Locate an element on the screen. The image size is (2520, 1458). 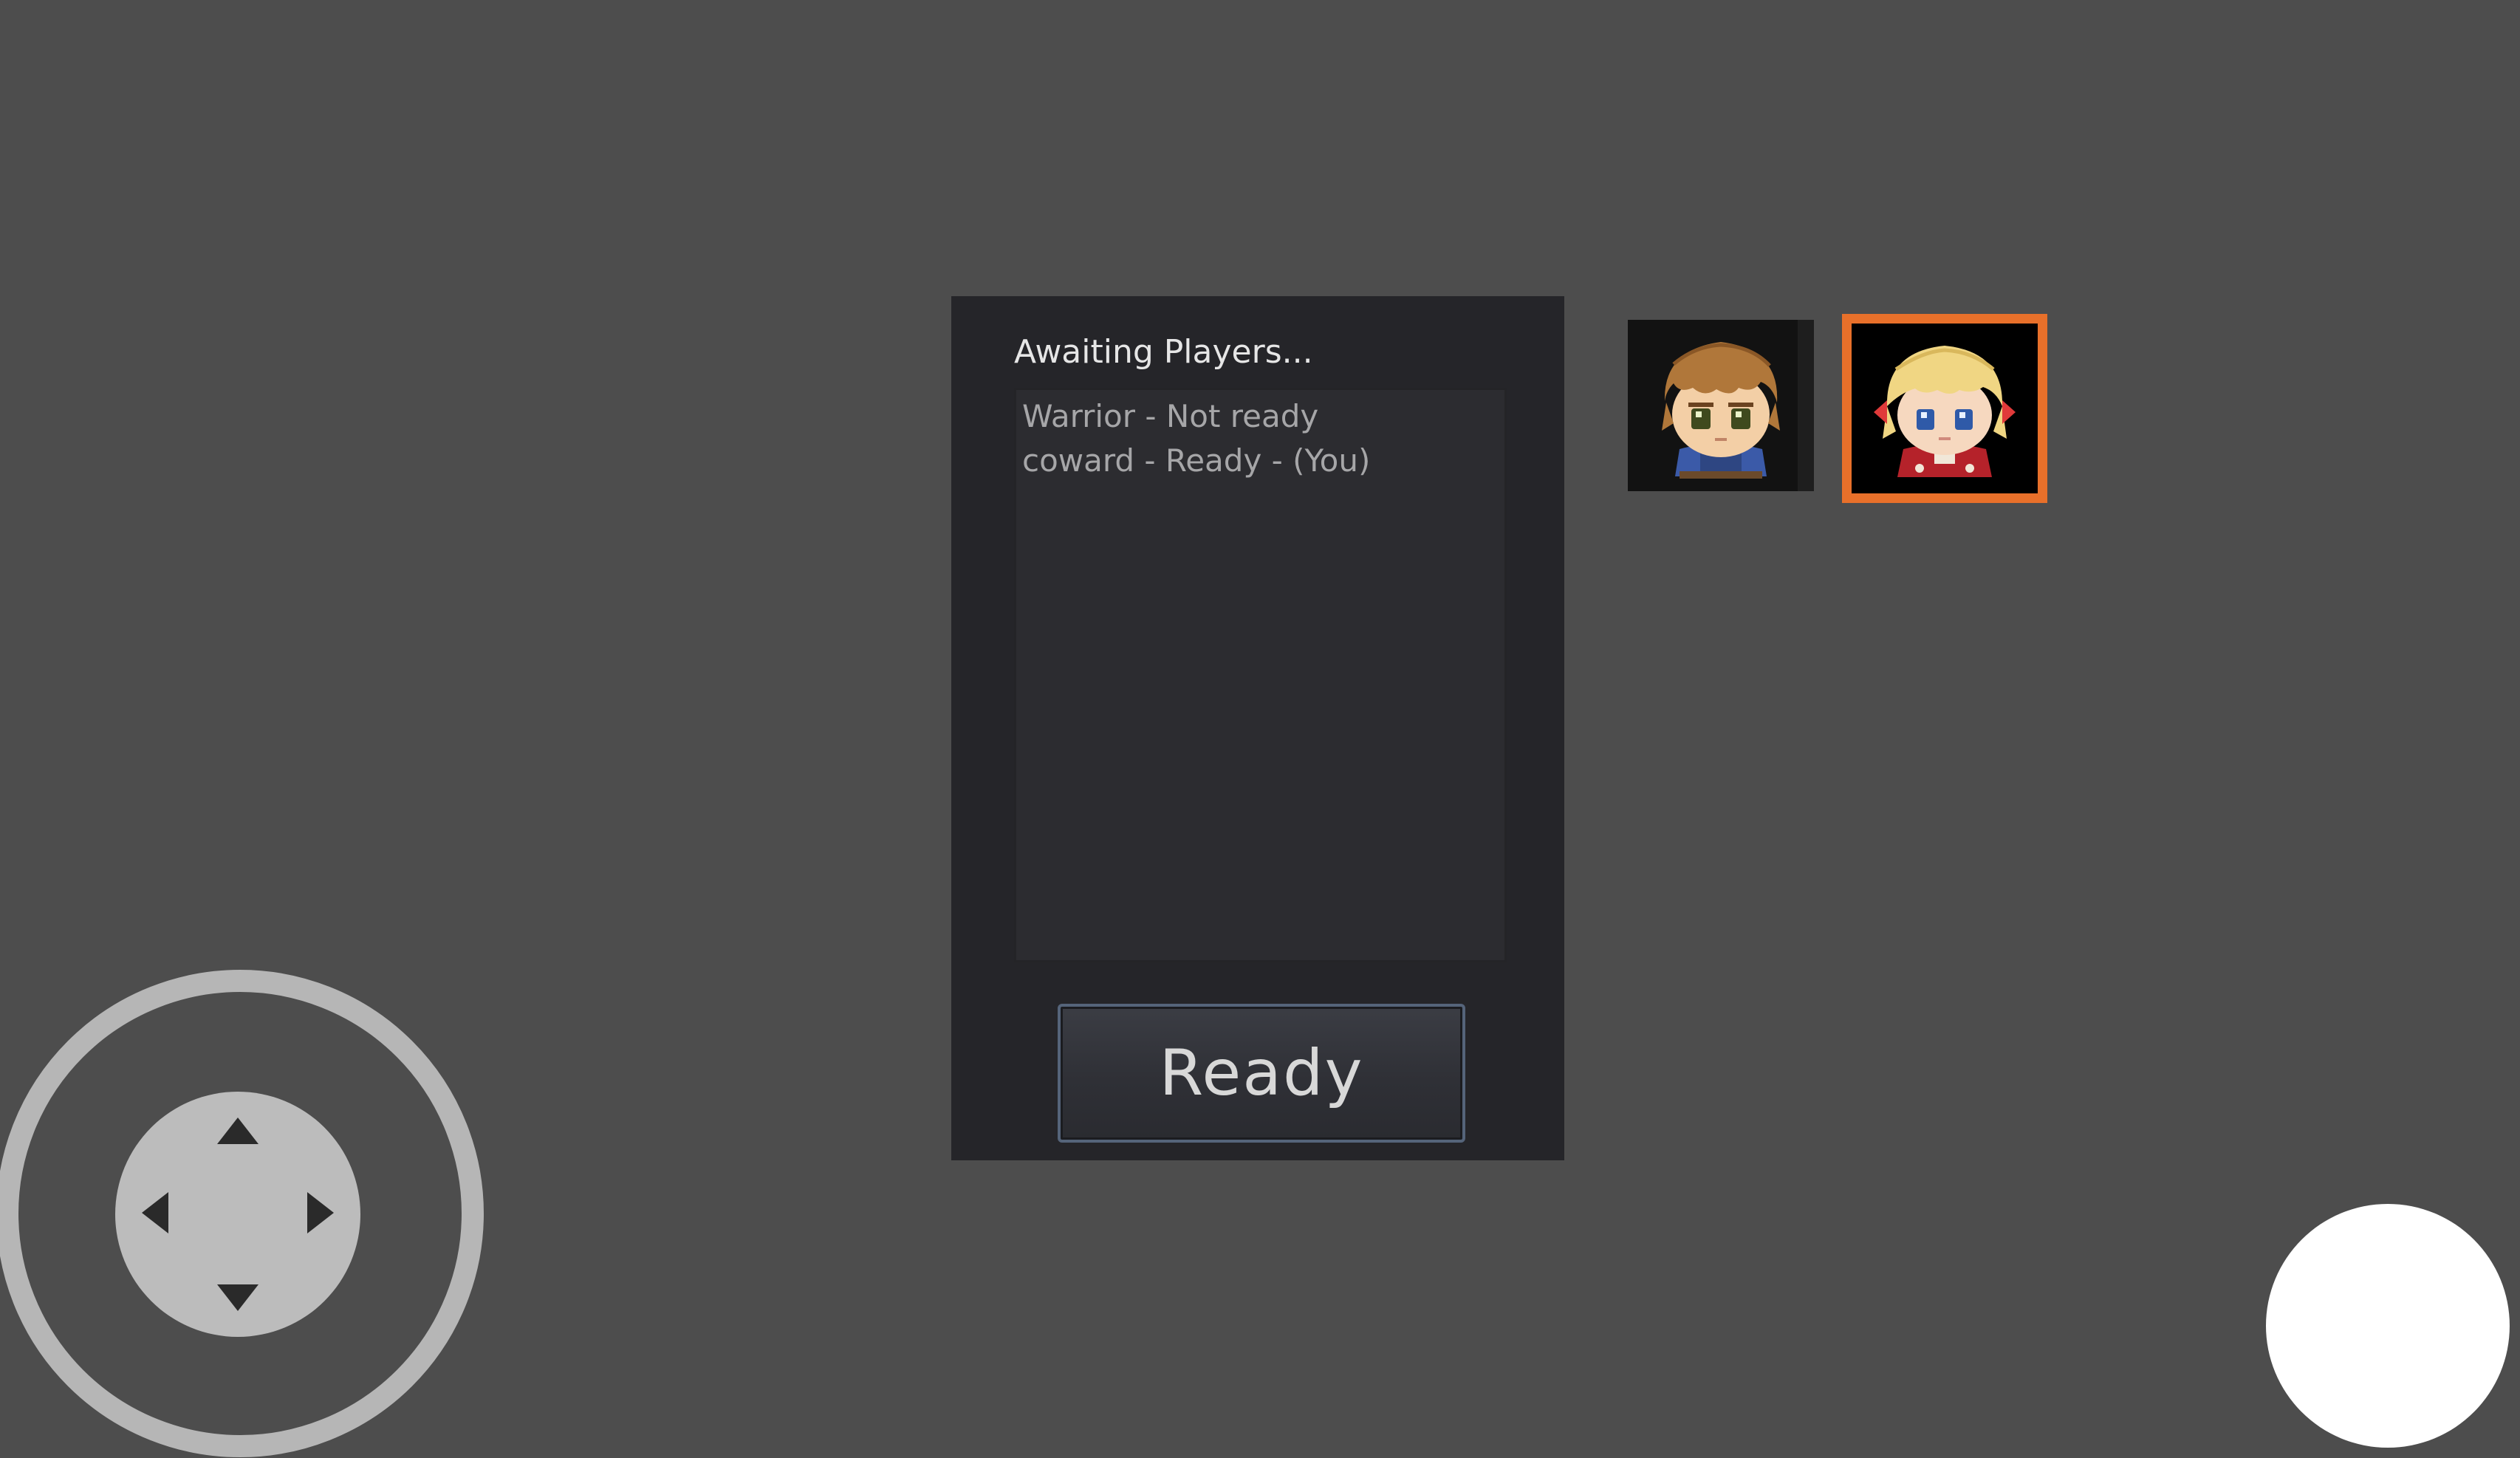
character-slot-selected is located at coordinates (1945, 408).